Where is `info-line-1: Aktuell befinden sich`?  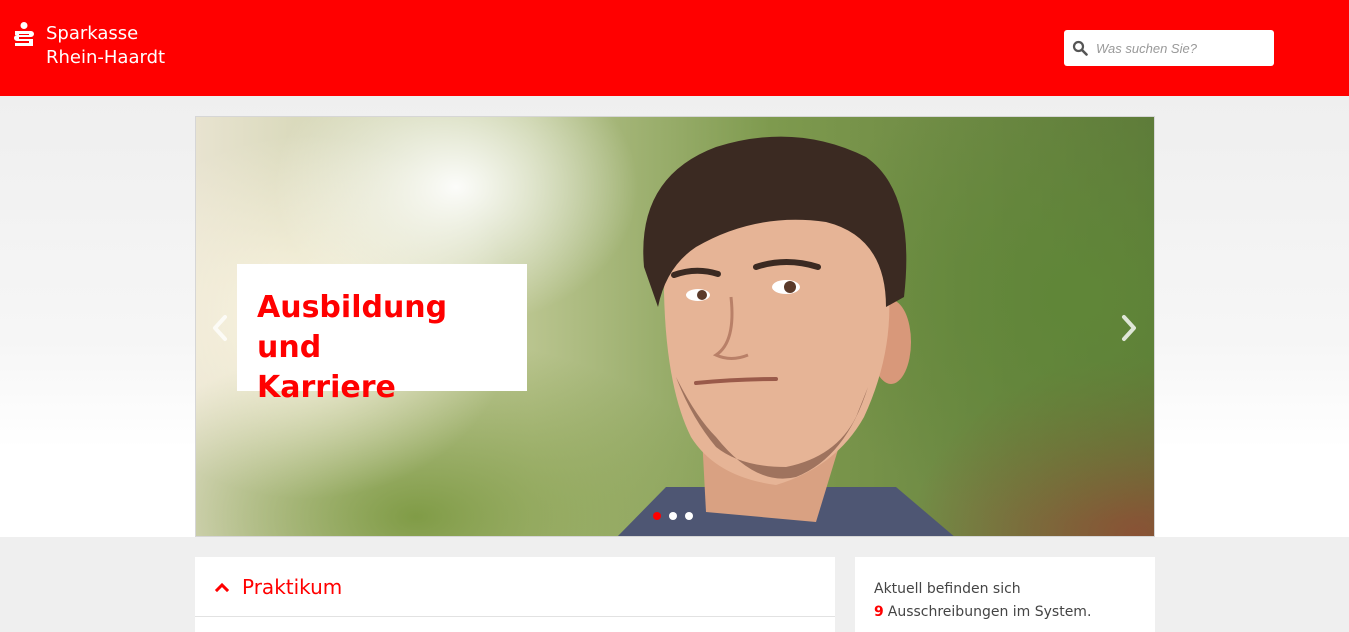 info-line-1: Aktuell befinden sich is located at coordinates (947, 589).